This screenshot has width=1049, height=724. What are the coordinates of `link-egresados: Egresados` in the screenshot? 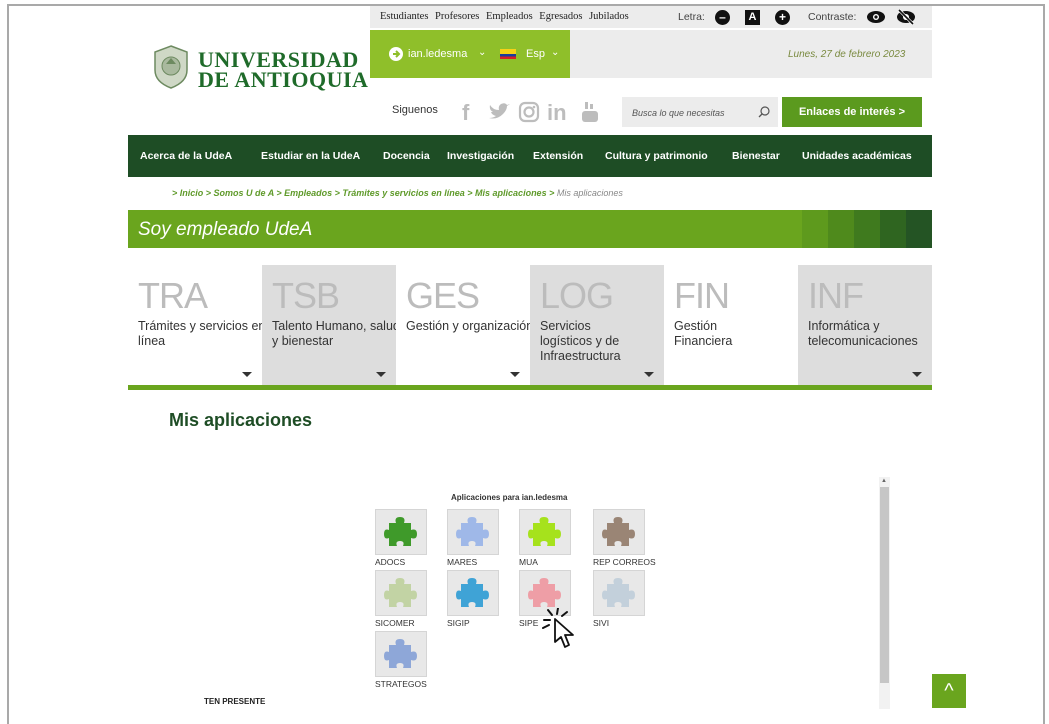 It's located at (560, 16).